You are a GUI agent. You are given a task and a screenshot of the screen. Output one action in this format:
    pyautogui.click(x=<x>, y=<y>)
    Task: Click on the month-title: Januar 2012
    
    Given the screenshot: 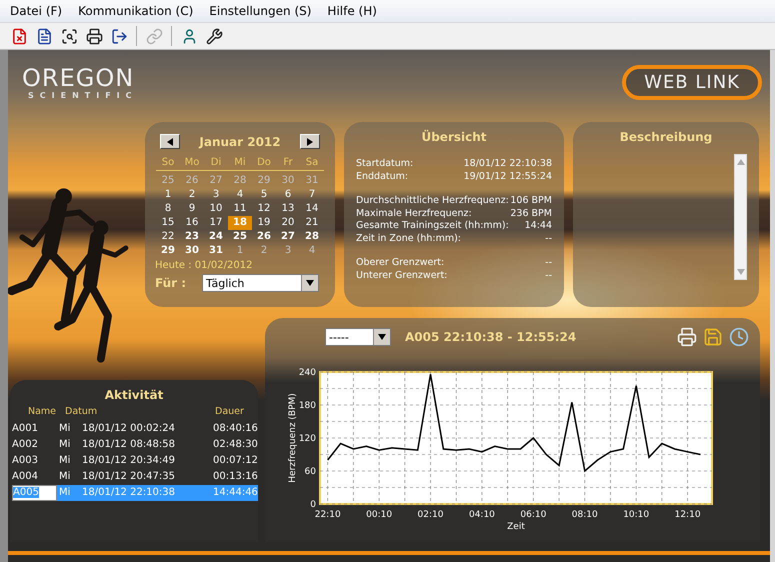 What is the action you would take?
    pyautogui.click(x=240, y=141)
    